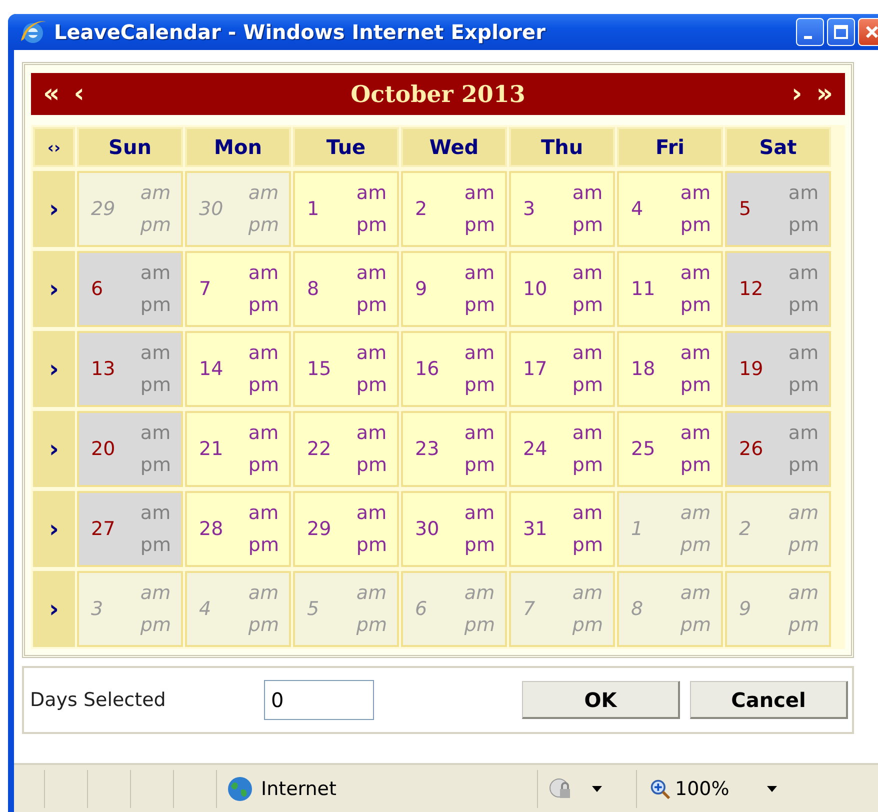 The height and width of the screenshot is (812, 878). I want to click on day-cell: 8 am pm, so click(346, 289).